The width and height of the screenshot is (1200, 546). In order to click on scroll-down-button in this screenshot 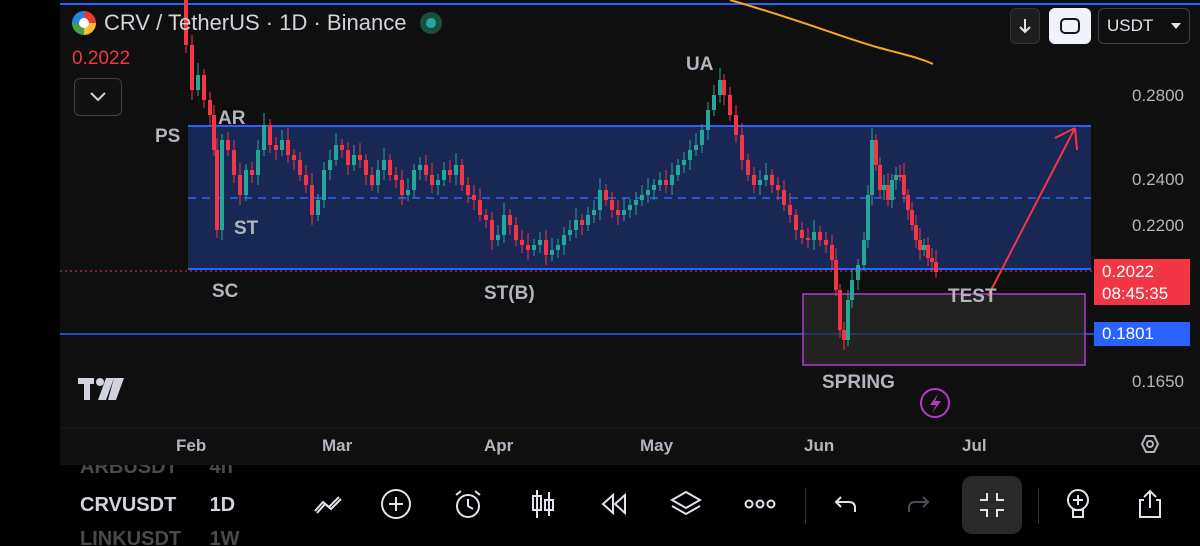, I will do `click(1025, 26)`.